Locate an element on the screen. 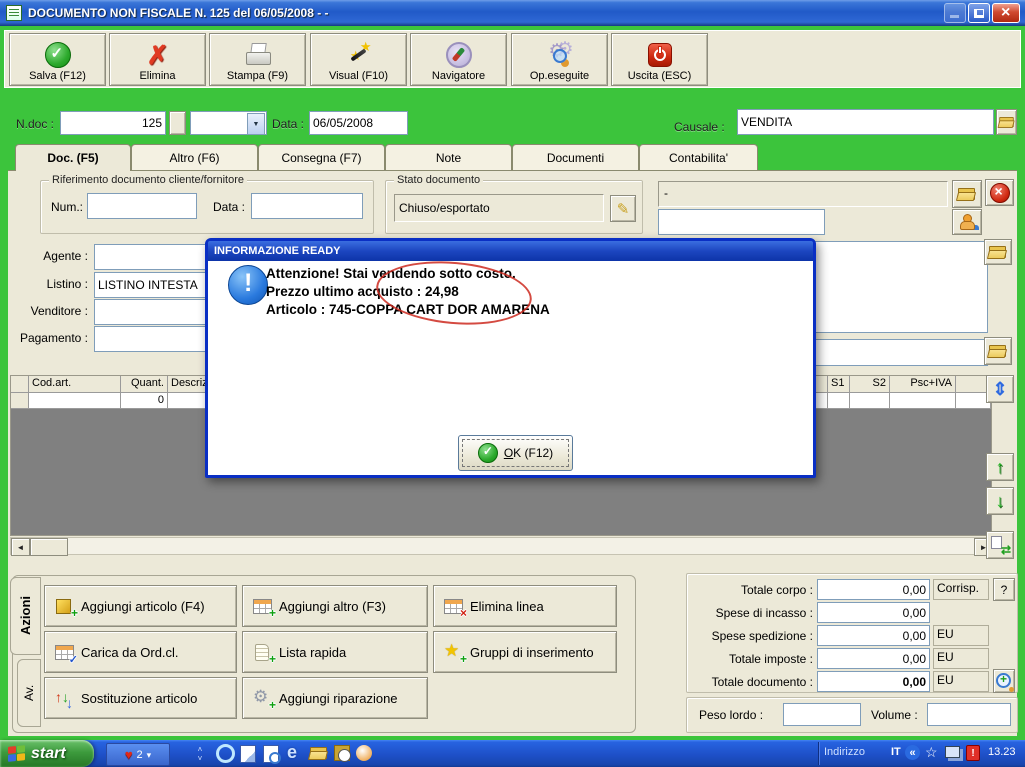 This screenshot has width=1025, height=767. delete-line-button: Elimina linea is located at coordinates (525, 606).